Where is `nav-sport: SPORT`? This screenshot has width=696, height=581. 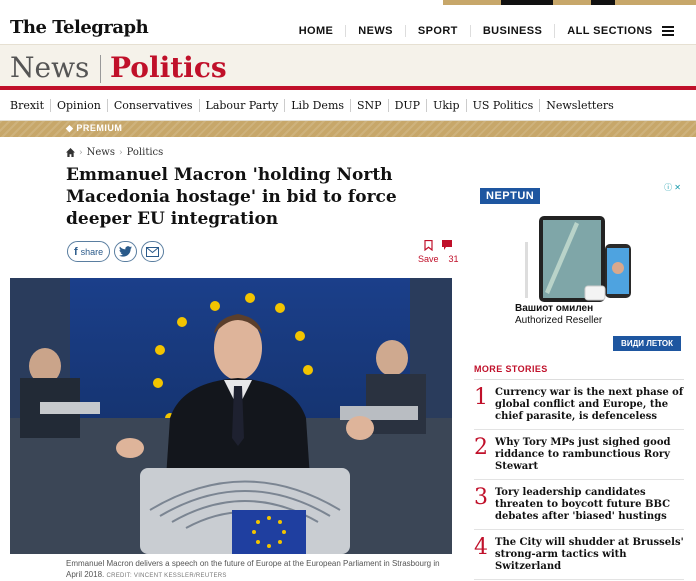
nav-sport: SPORT is located at coordinates (437, 31).